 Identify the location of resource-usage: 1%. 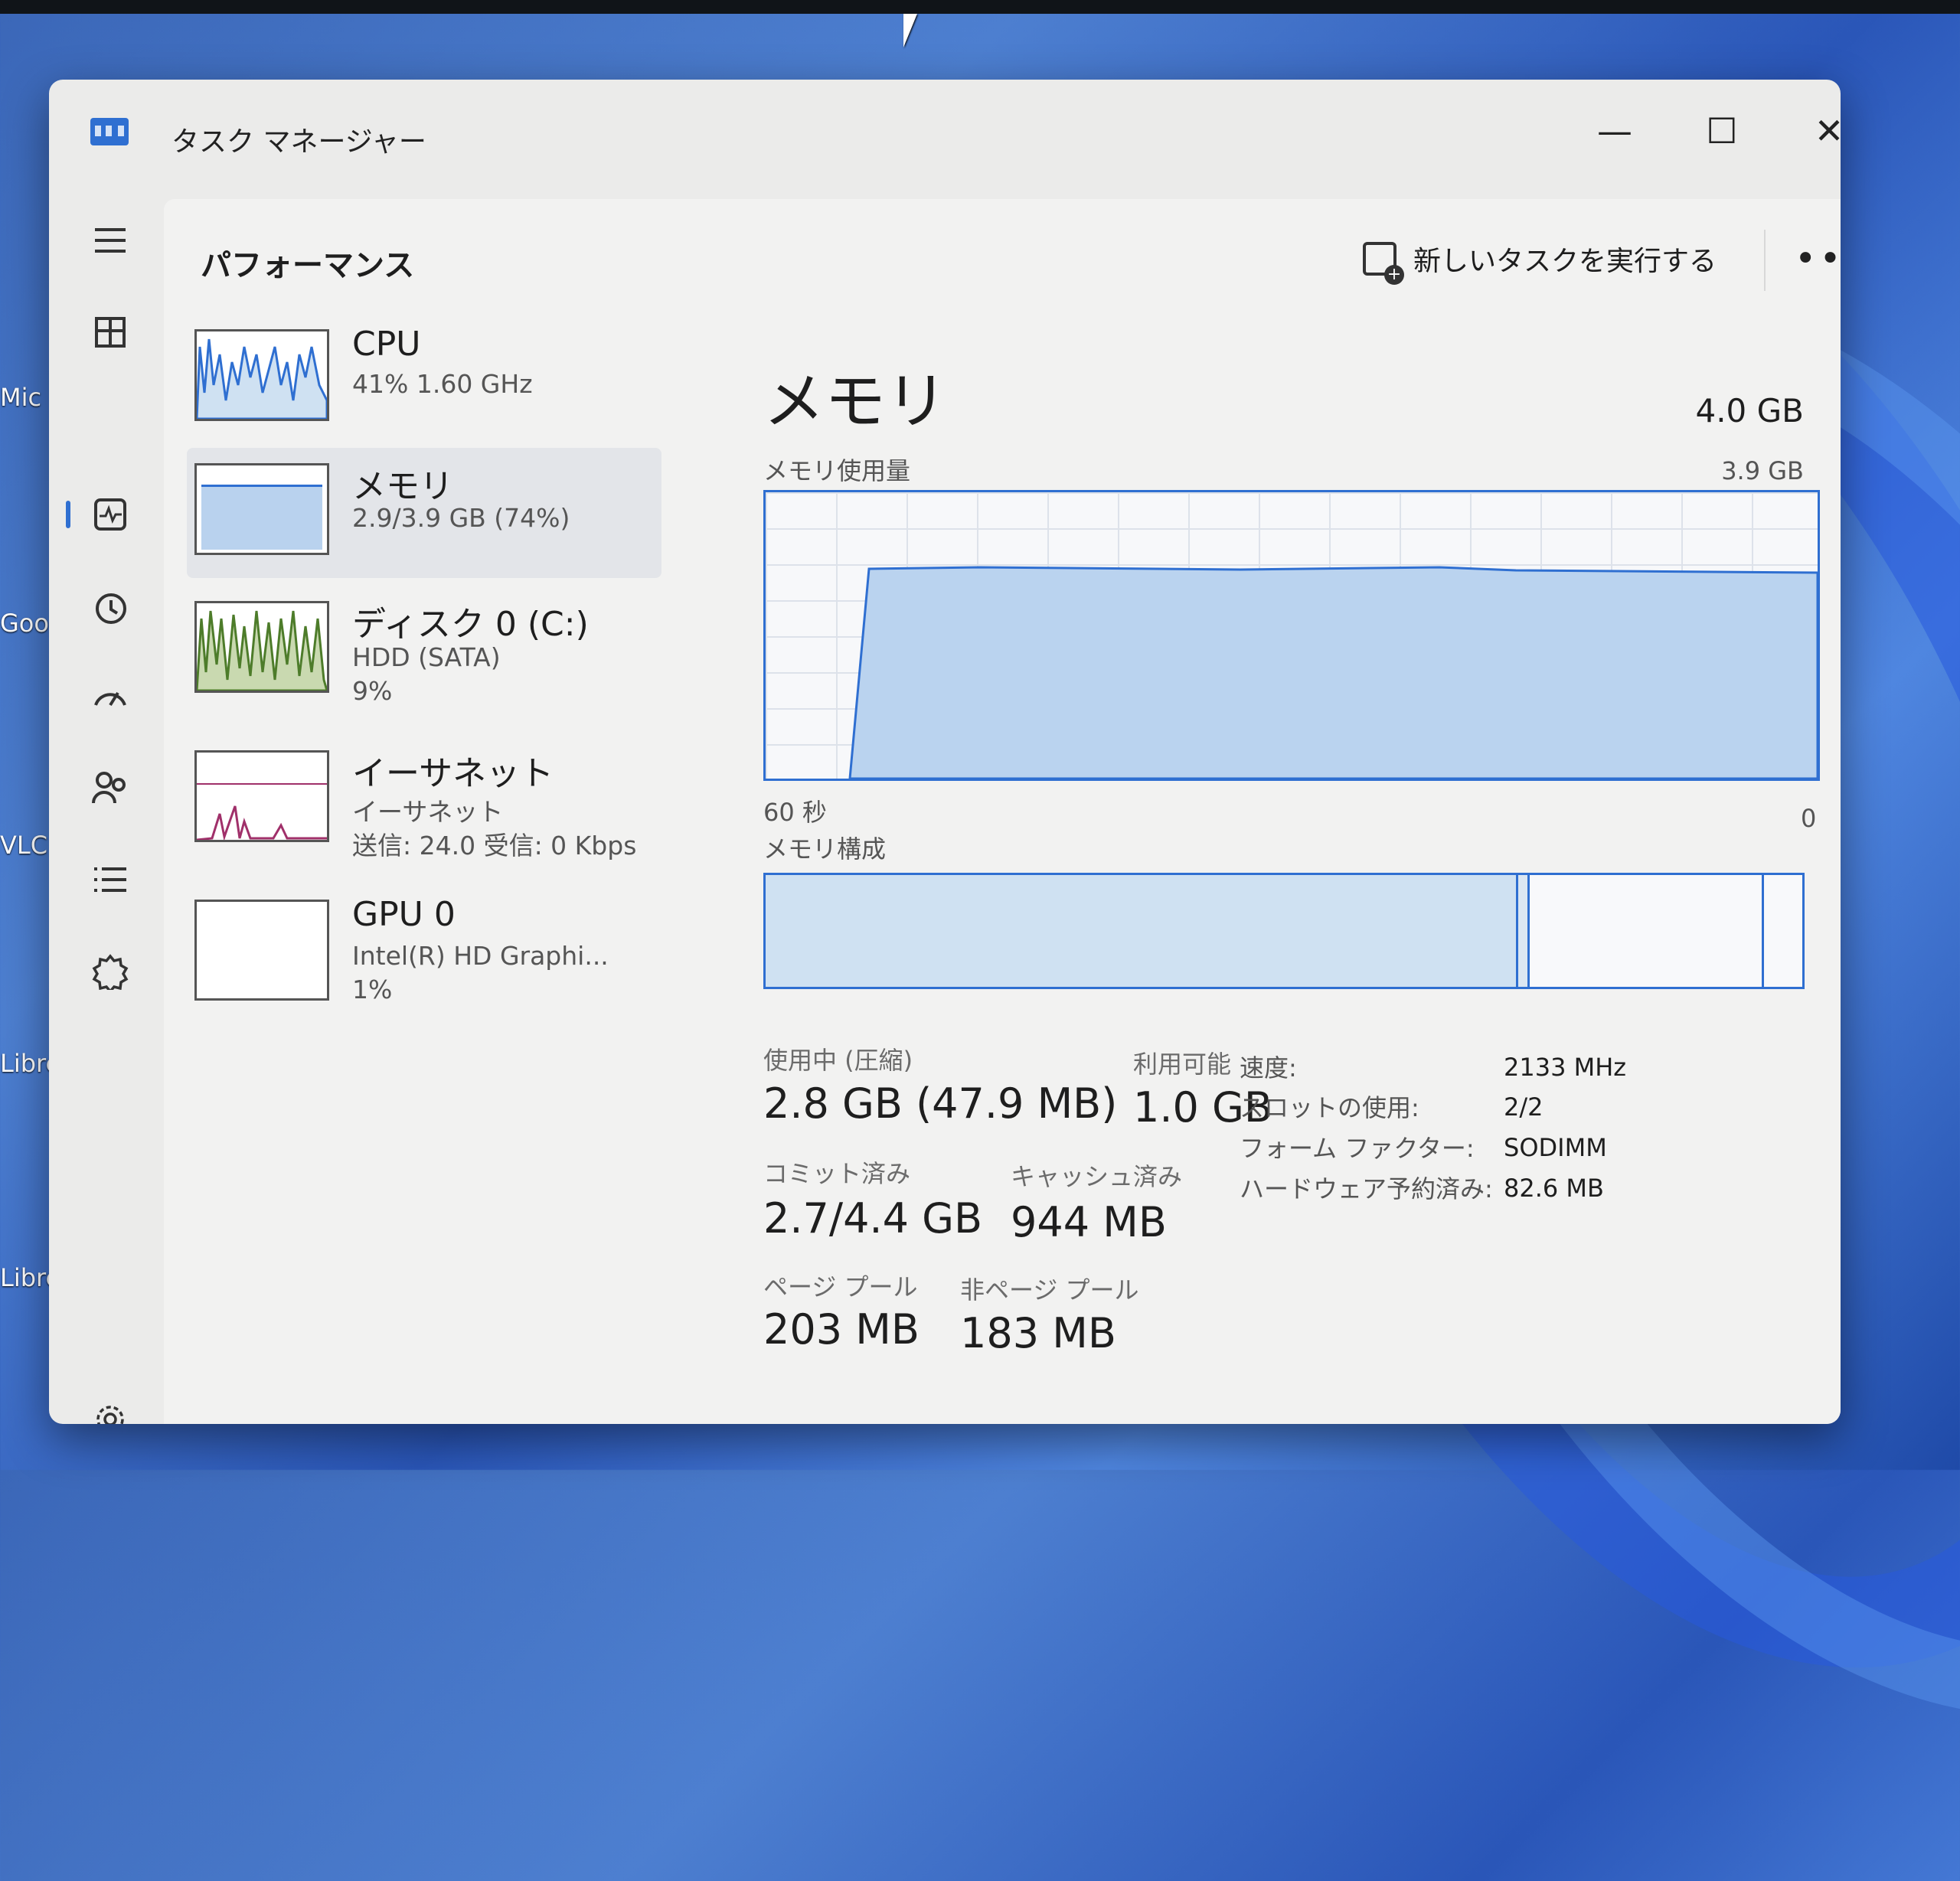
(372, 989).